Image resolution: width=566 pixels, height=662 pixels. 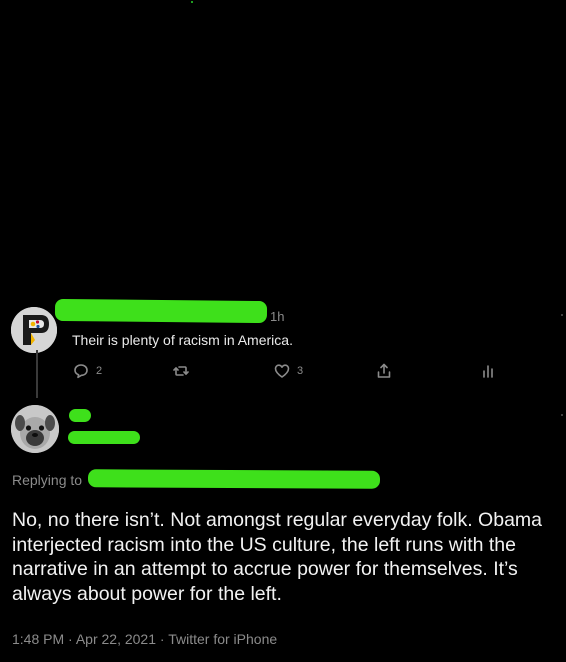 What do you see at coordinates (182, 340) in the screenshot?
I see `parent-tweet-text: Their is plenty of racism in America.` at bounding box center [182, 340].